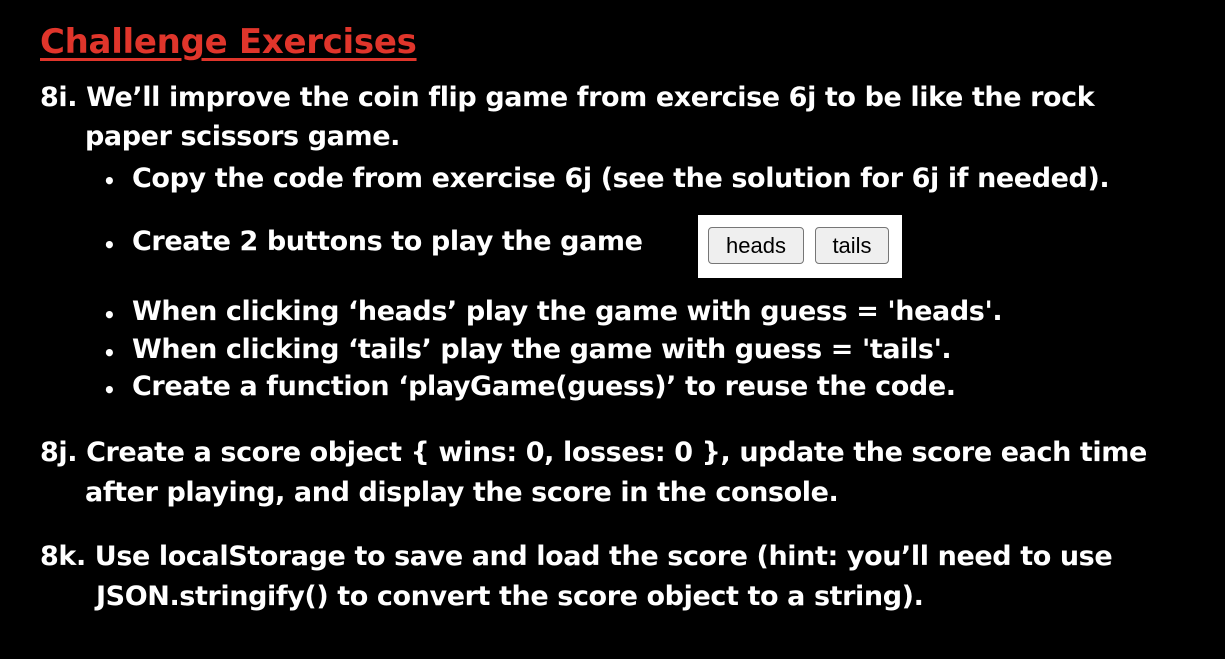 This screenshot has width=1225, height=659. Describe the element at coordinates (852, 245) in the screenshot. I see `tails-button: tails` at that location.